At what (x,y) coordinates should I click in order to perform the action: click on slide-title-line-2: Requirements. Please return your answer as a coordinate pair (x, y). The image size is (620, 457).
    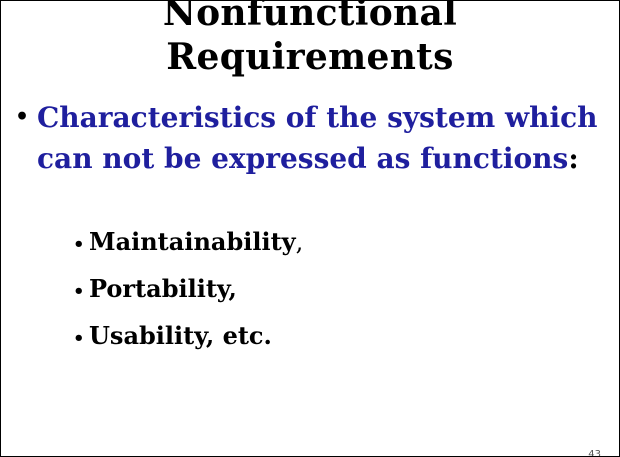
    Looking at the image, I should click on (310, 57).